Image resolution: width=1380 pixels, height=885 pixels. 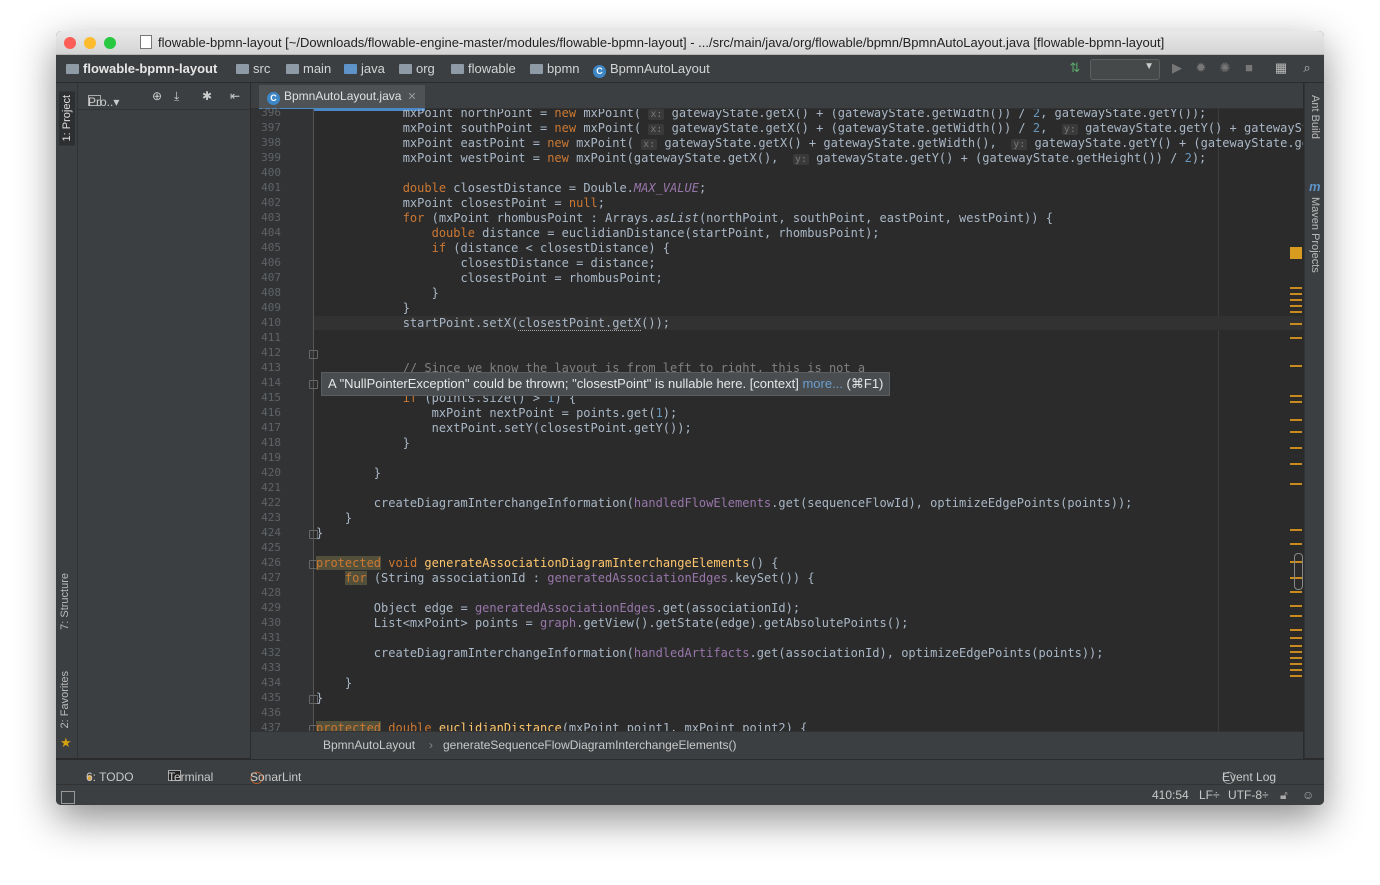 I want to click on breadcrumb-class: BpmnAutoLayout, so click(x=369, y=745).